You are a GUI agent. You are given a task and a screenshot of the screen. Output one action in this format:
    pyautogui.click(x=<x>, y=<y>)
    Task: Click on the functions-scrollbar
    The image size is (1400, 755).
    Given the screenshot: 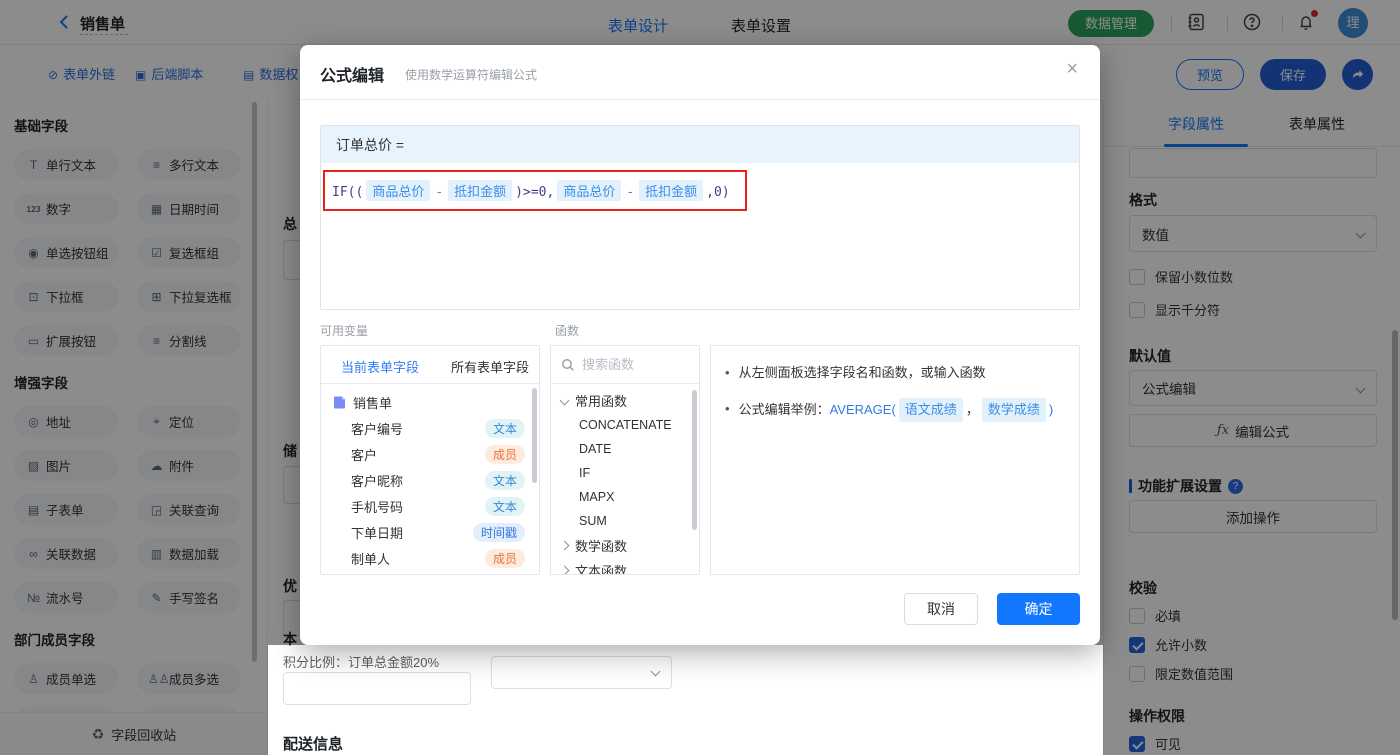 What is the action you would take?
    pyautogui.click(x=694, y=460)
    